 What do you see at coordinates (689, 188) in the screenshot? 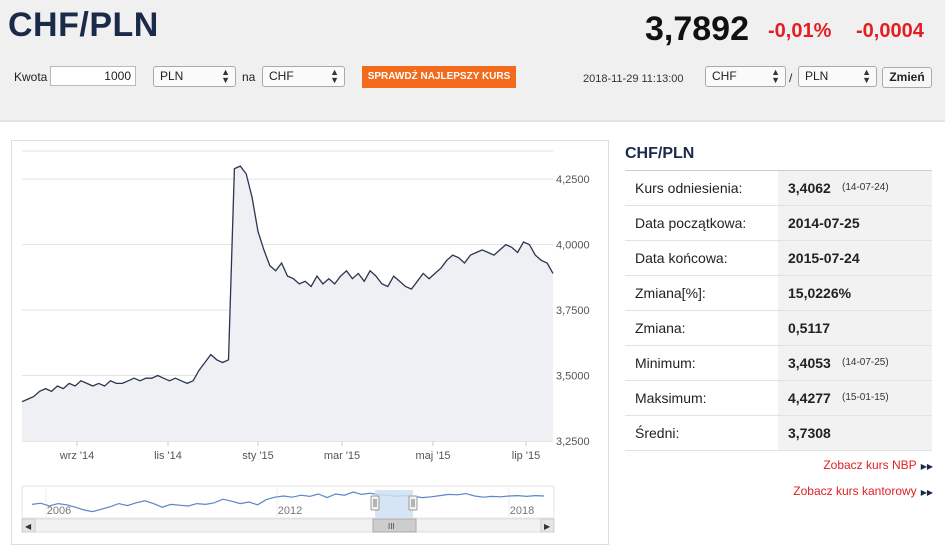
I see `info-label: Kurs odniesienia:` at bounding box center [689, 188].